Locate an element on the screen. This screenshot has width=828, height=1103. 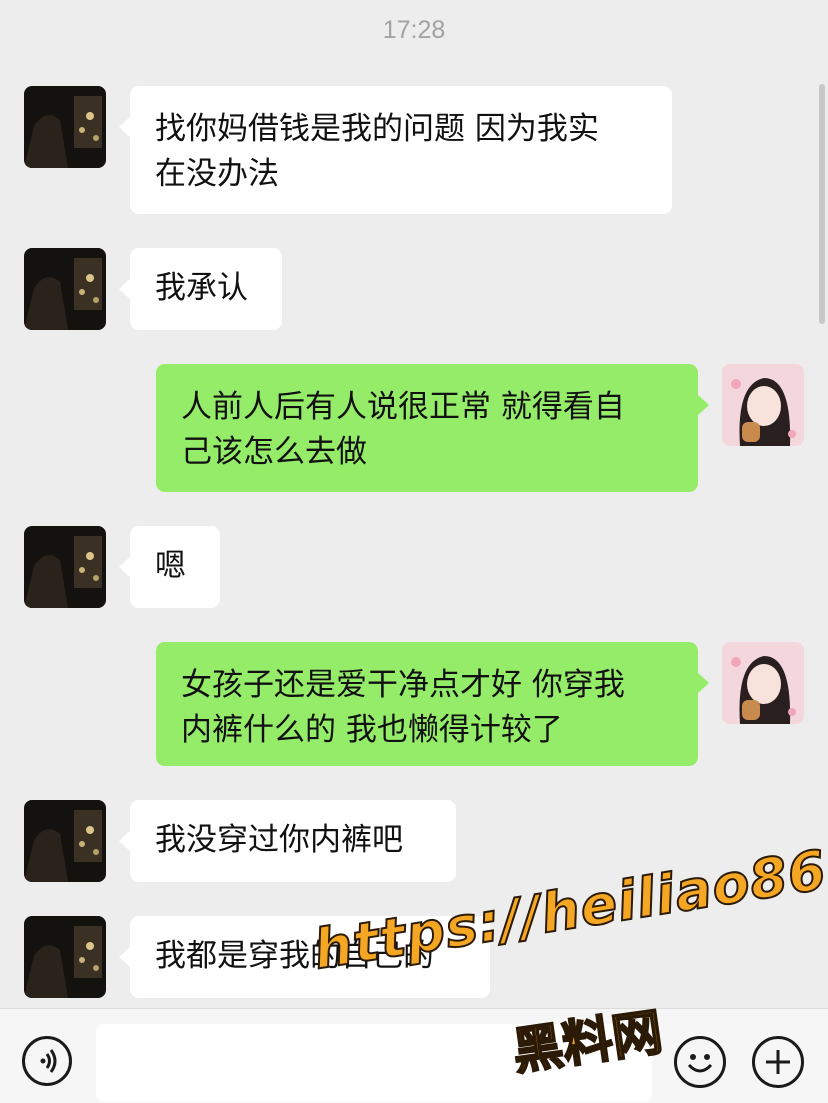
voice-icon is located at coordinates (47, 1061).